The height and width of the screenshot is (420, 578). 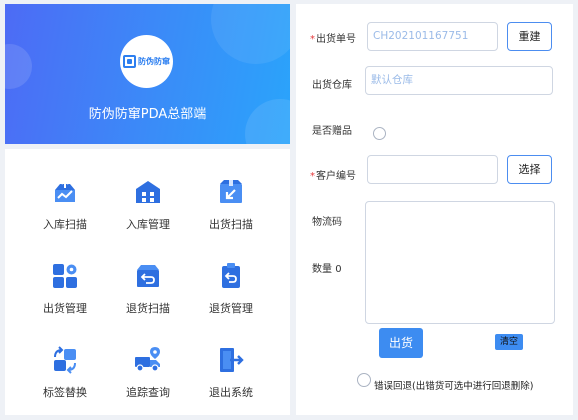 I want to click on warehouse-icon, so click(x=148, y=192).